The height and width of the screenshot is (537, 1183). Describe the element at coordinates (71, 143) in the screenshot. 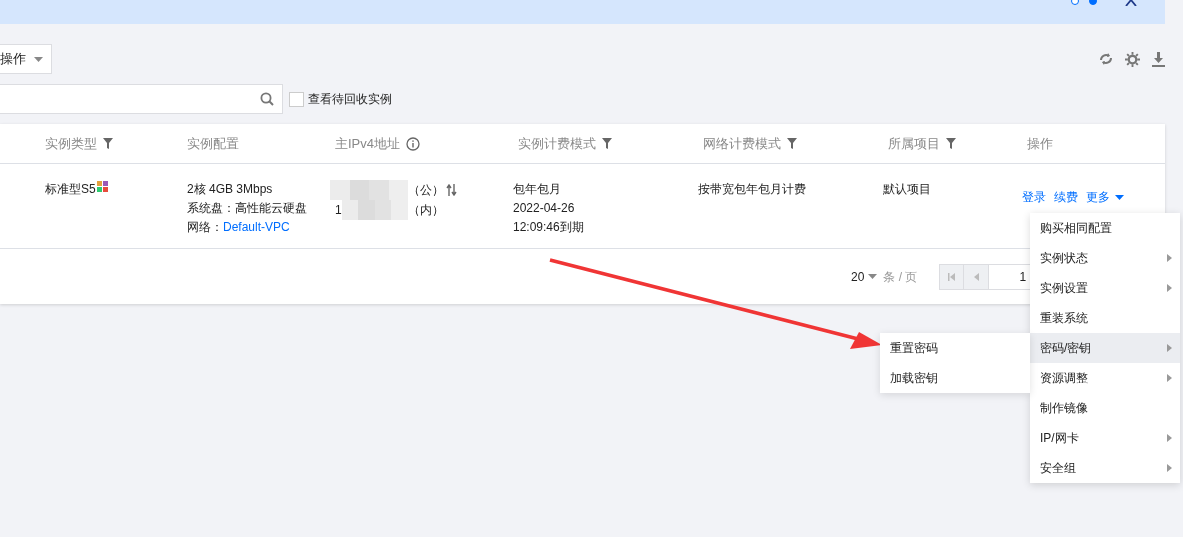

I see `header-label: 实例类型` at that location.